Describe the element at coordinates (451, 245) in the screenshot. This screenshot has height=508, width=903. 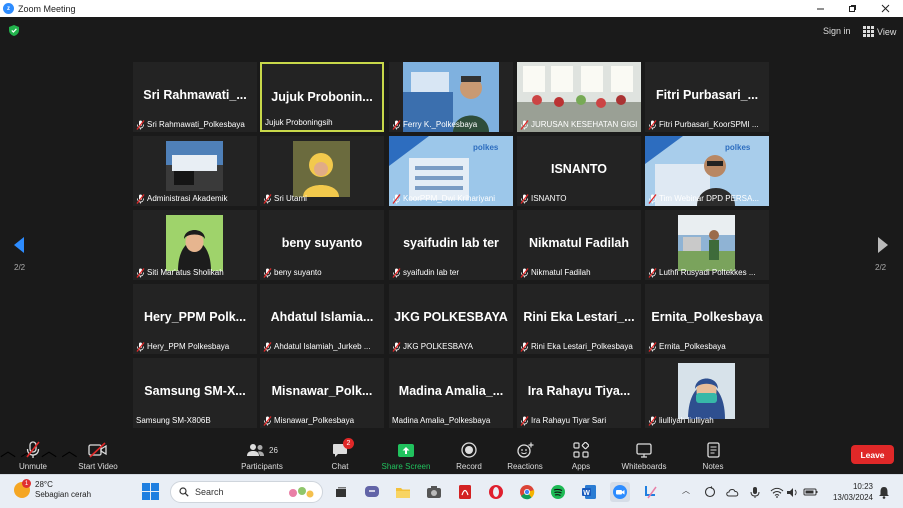
I see `participant-tile: syaifudin lab ter syaifudin lab ter` at that location.